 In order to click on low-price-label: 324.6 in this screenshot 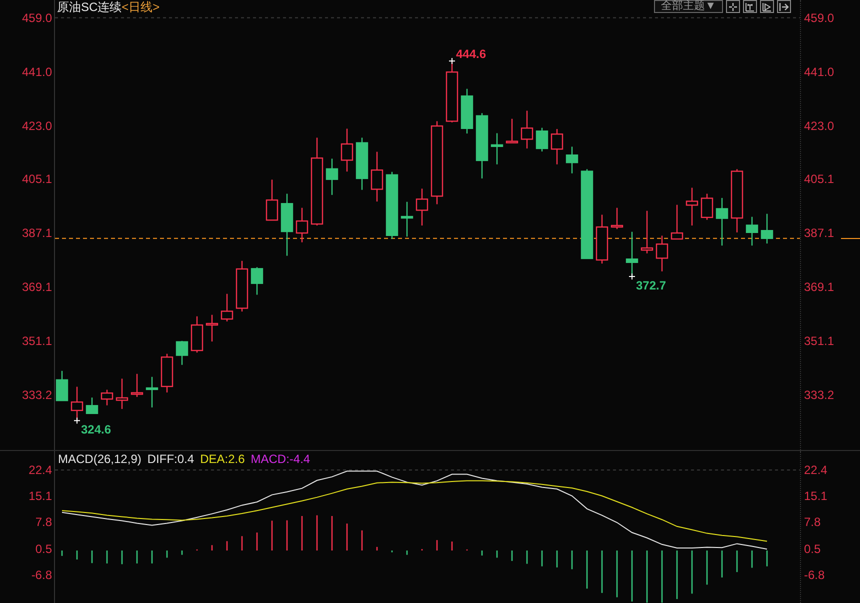, I will do `click(96, 429)`.